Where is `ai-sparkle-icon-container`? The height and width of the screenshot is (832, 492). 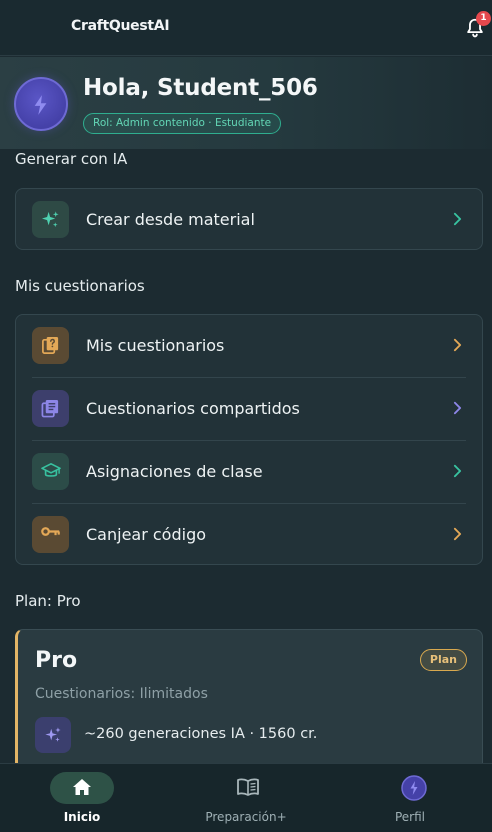
ai-sparkle-icon-container is located at coordinates (53, 735).